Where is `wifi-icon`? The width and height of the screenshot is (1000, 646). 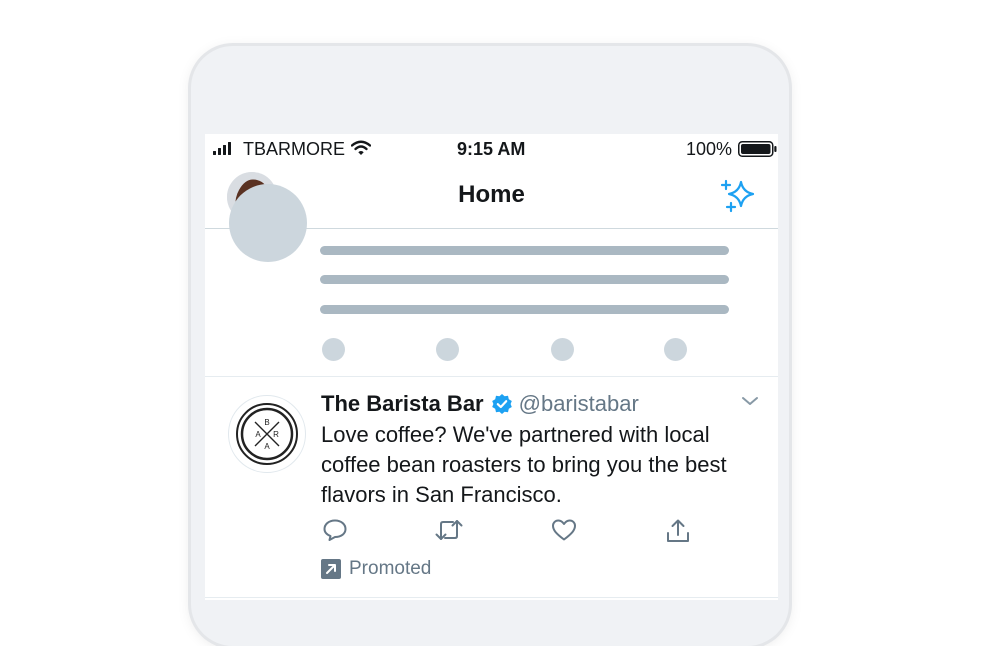
wifi-icon is located at coordinates (361, 147).